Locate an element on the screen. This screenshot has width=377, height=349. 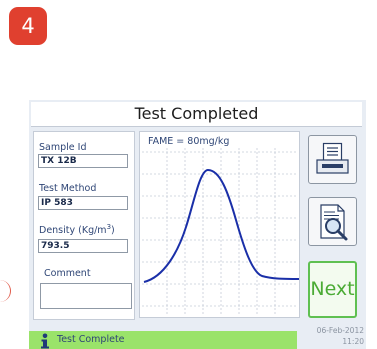
status-message: Test Complete is located at coordinates (91, 339).